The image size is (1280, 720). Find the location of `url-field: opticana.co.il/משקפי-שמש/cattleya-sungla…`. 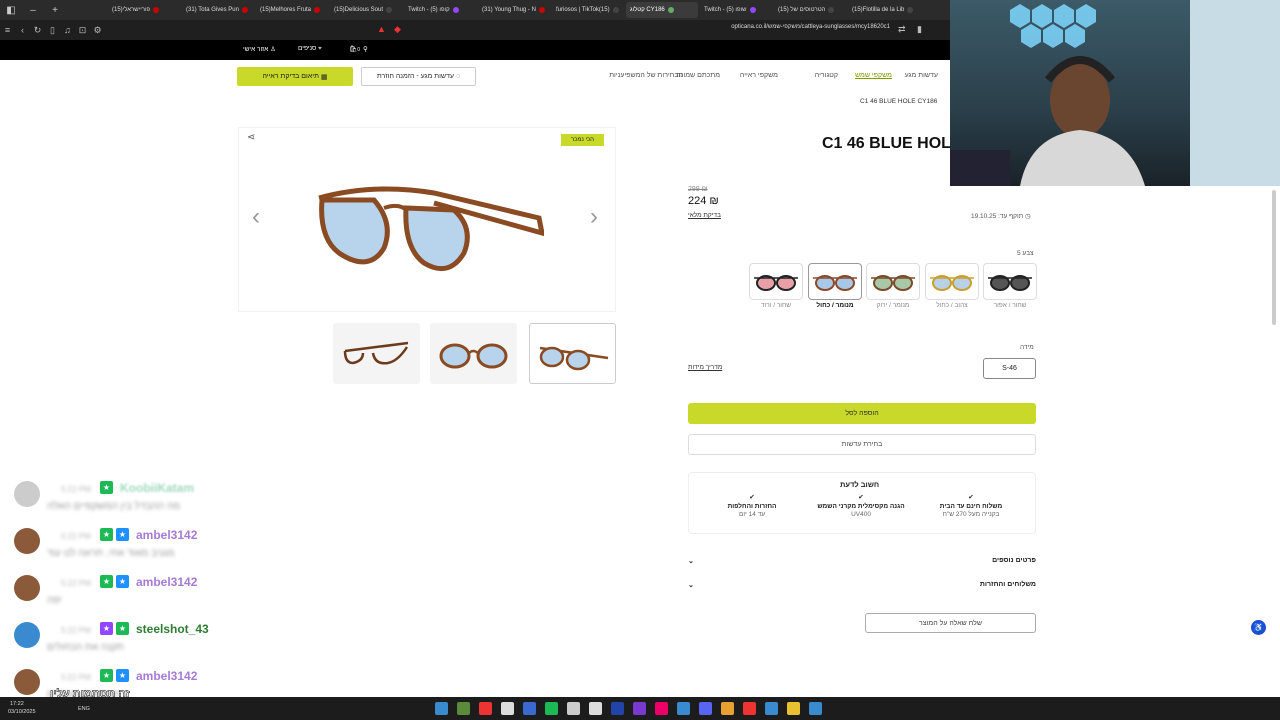

url-field: opticana.co.il/משקפי-שמש/cattleya-sungla… is located at coordinates (810, 27).